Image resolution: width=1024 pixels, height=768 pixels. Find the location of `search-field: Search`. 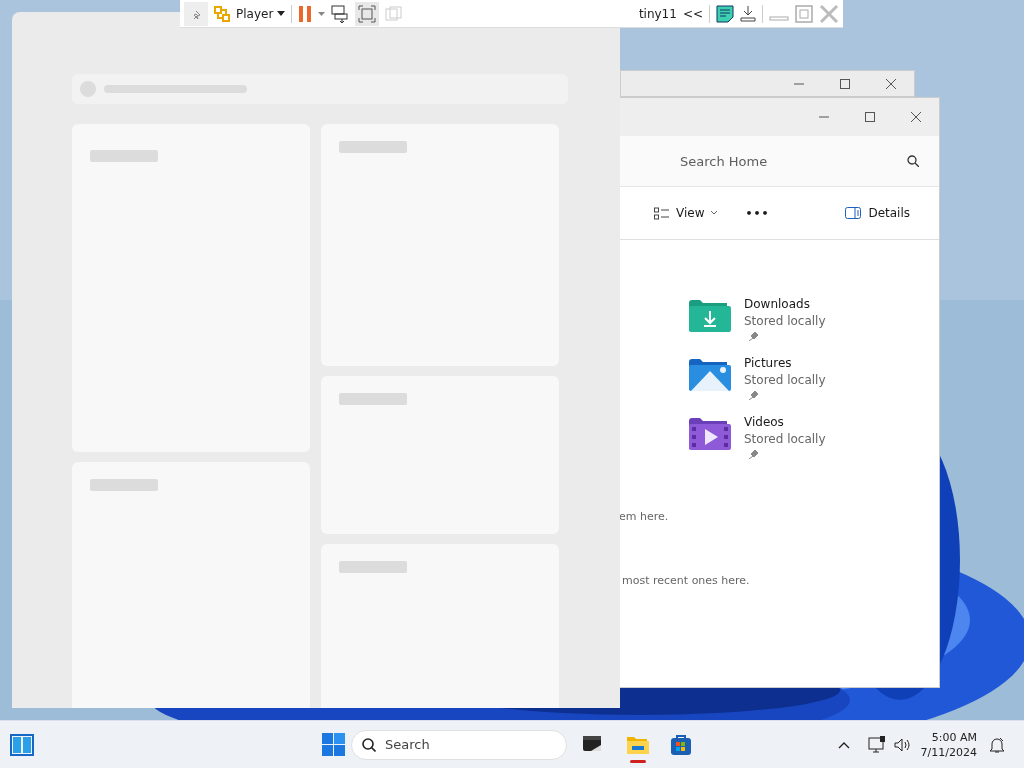

search-field: Search is located at coordinates (459, 744).